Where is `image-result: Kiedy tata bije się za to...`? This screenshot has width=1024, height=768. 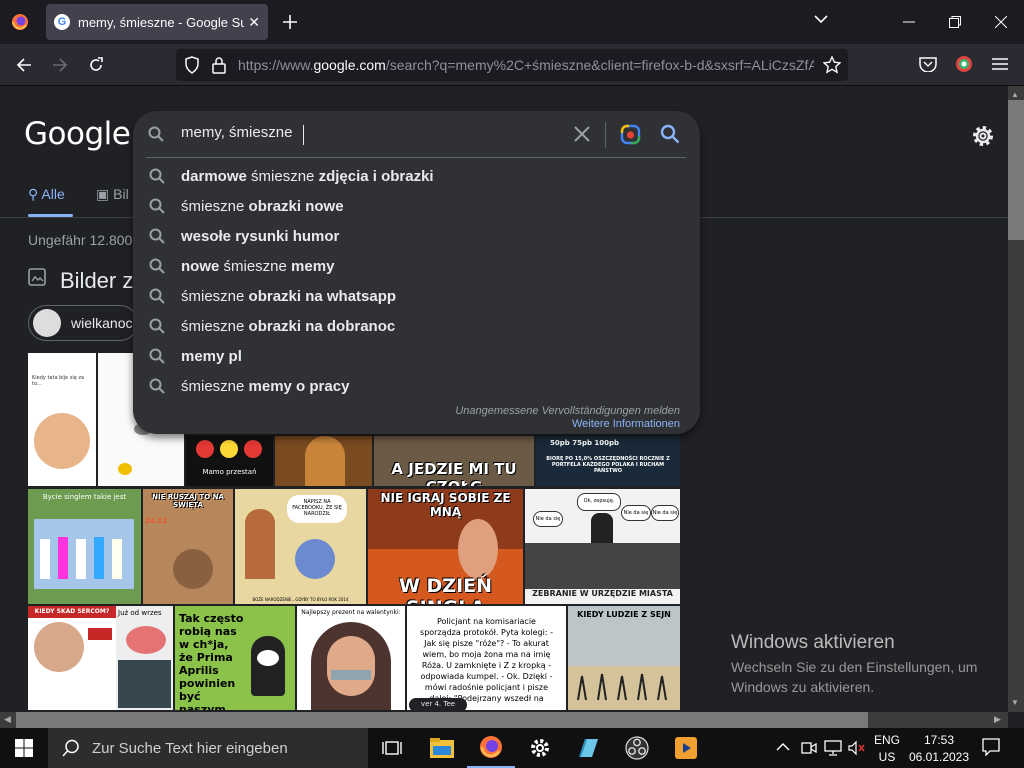
image-result: Kiedy tata bije się za to... is located at coordinates (62, 419).